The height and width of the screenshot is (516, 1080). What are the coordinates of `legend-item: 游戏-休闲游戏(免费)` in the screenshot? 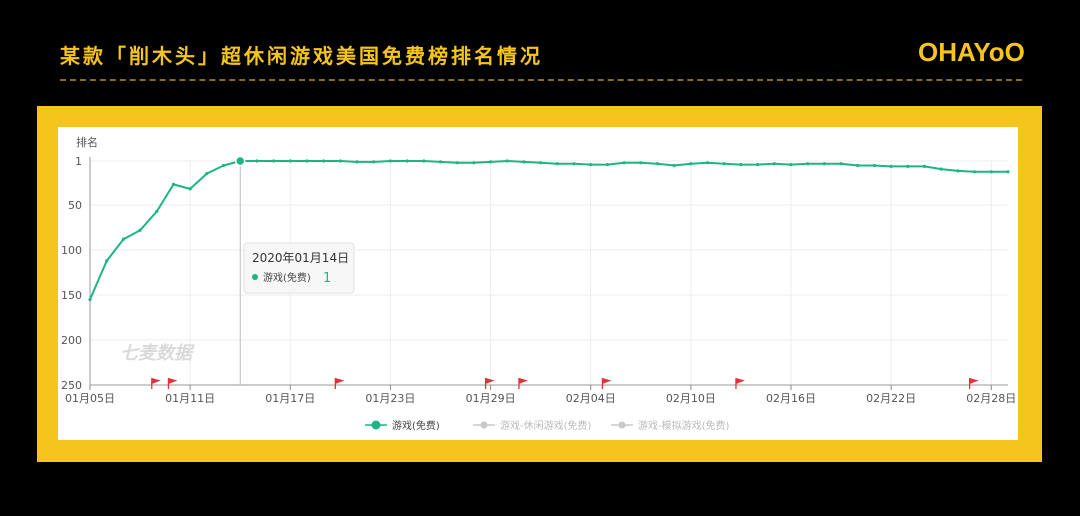 It's located at (532, 425).